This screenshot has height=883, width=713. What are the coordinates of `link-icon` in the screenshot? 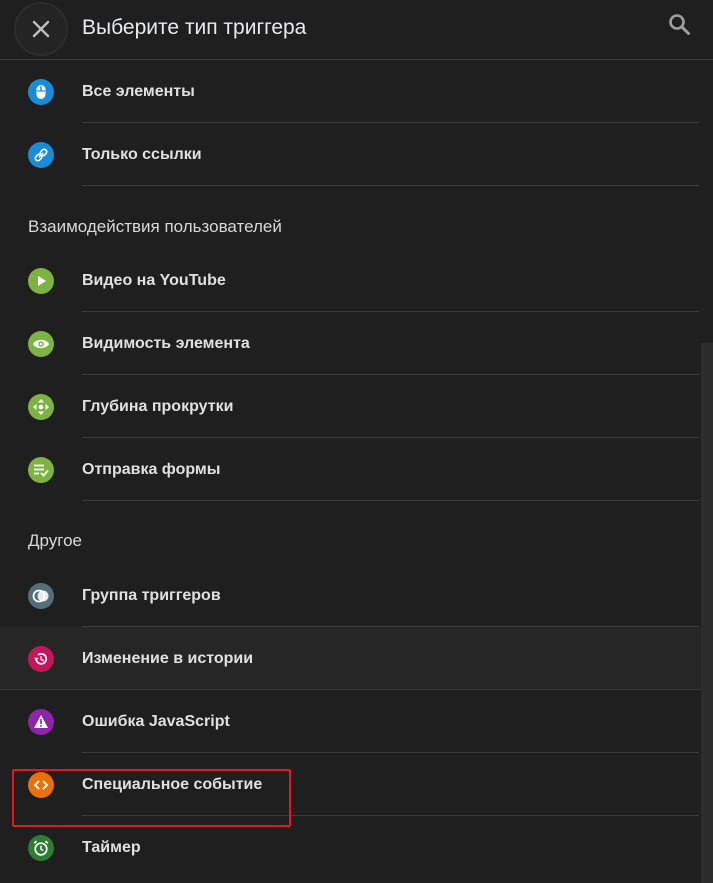 It's located at (41, 154).